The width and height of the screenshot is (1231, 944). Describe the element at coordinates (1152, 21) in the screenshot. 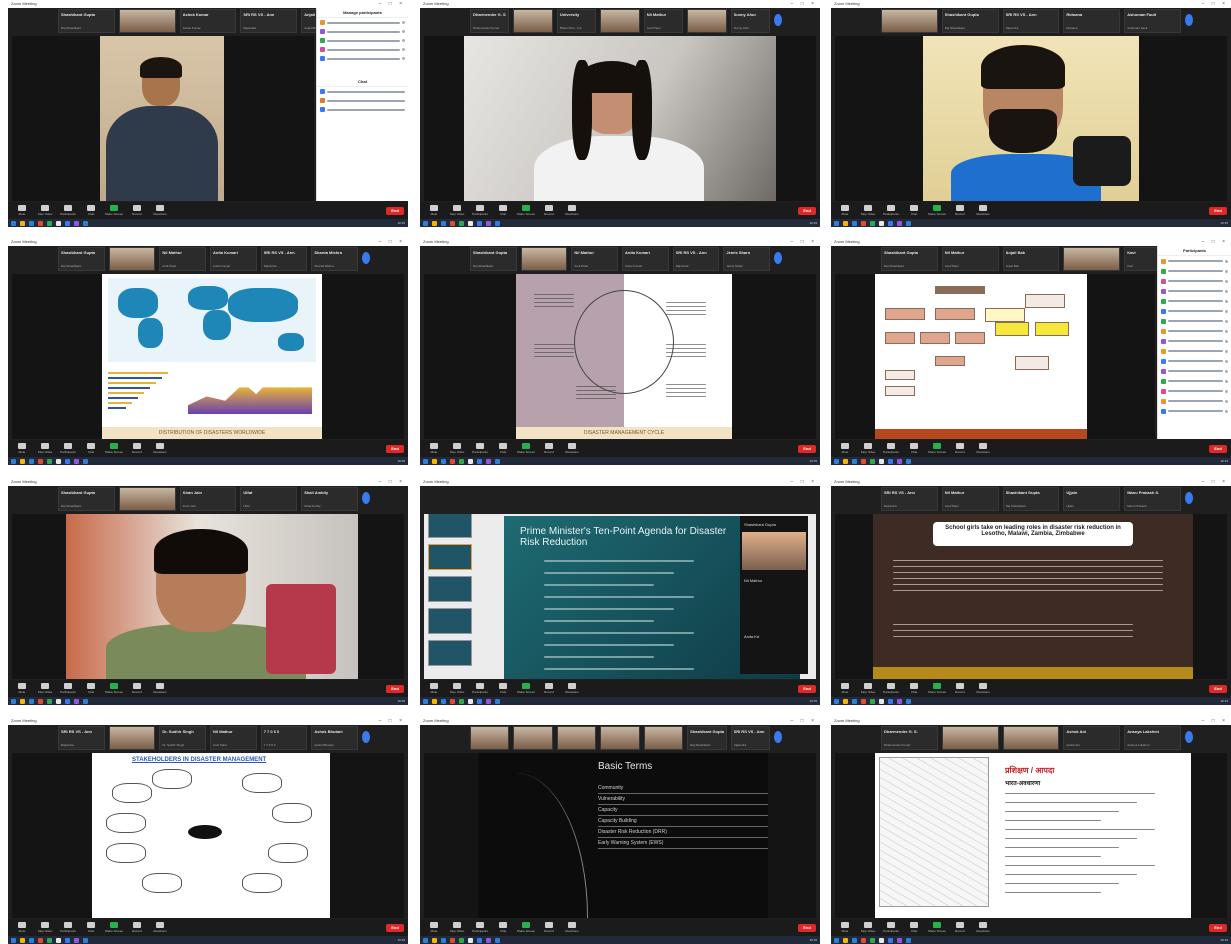

I see `participant-tile: Ashuman Fault Ashuman Fault` at that location.